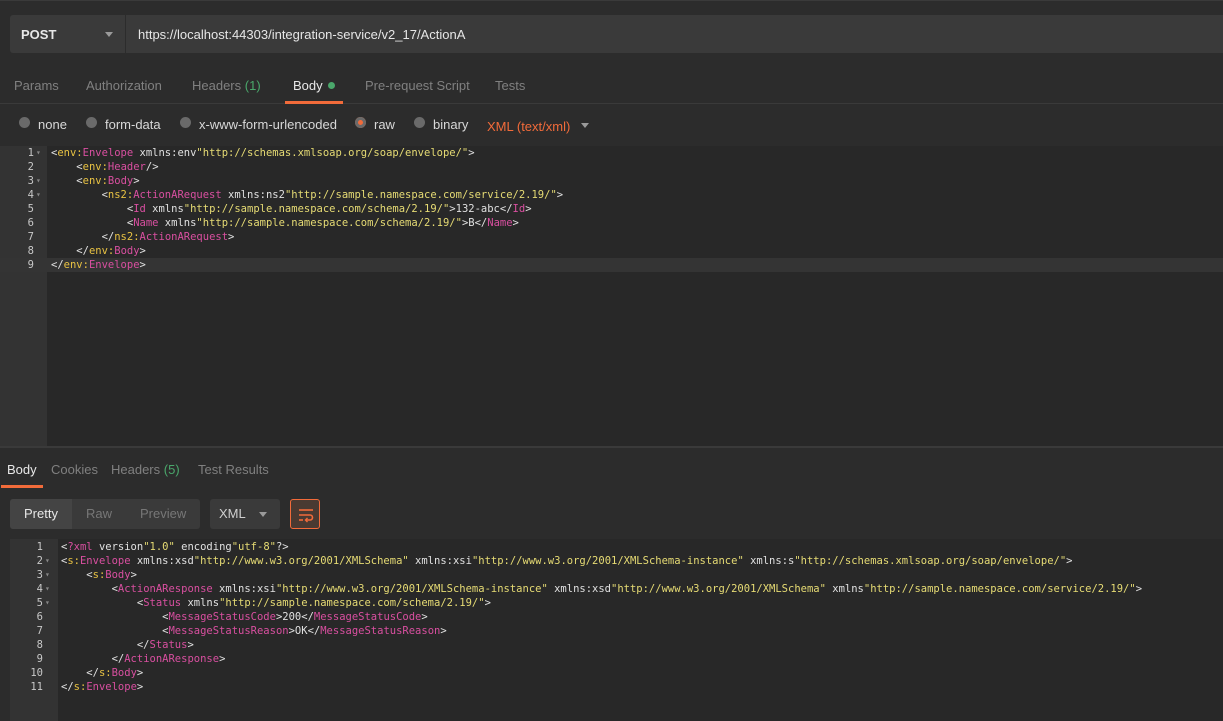 This screenshot has width=1223, height=721. What do you see at coordinates (417, 85) in the screenshot?
I see `tab-pre-request-script: Pre-request Script` at bounding box center [417, 85].